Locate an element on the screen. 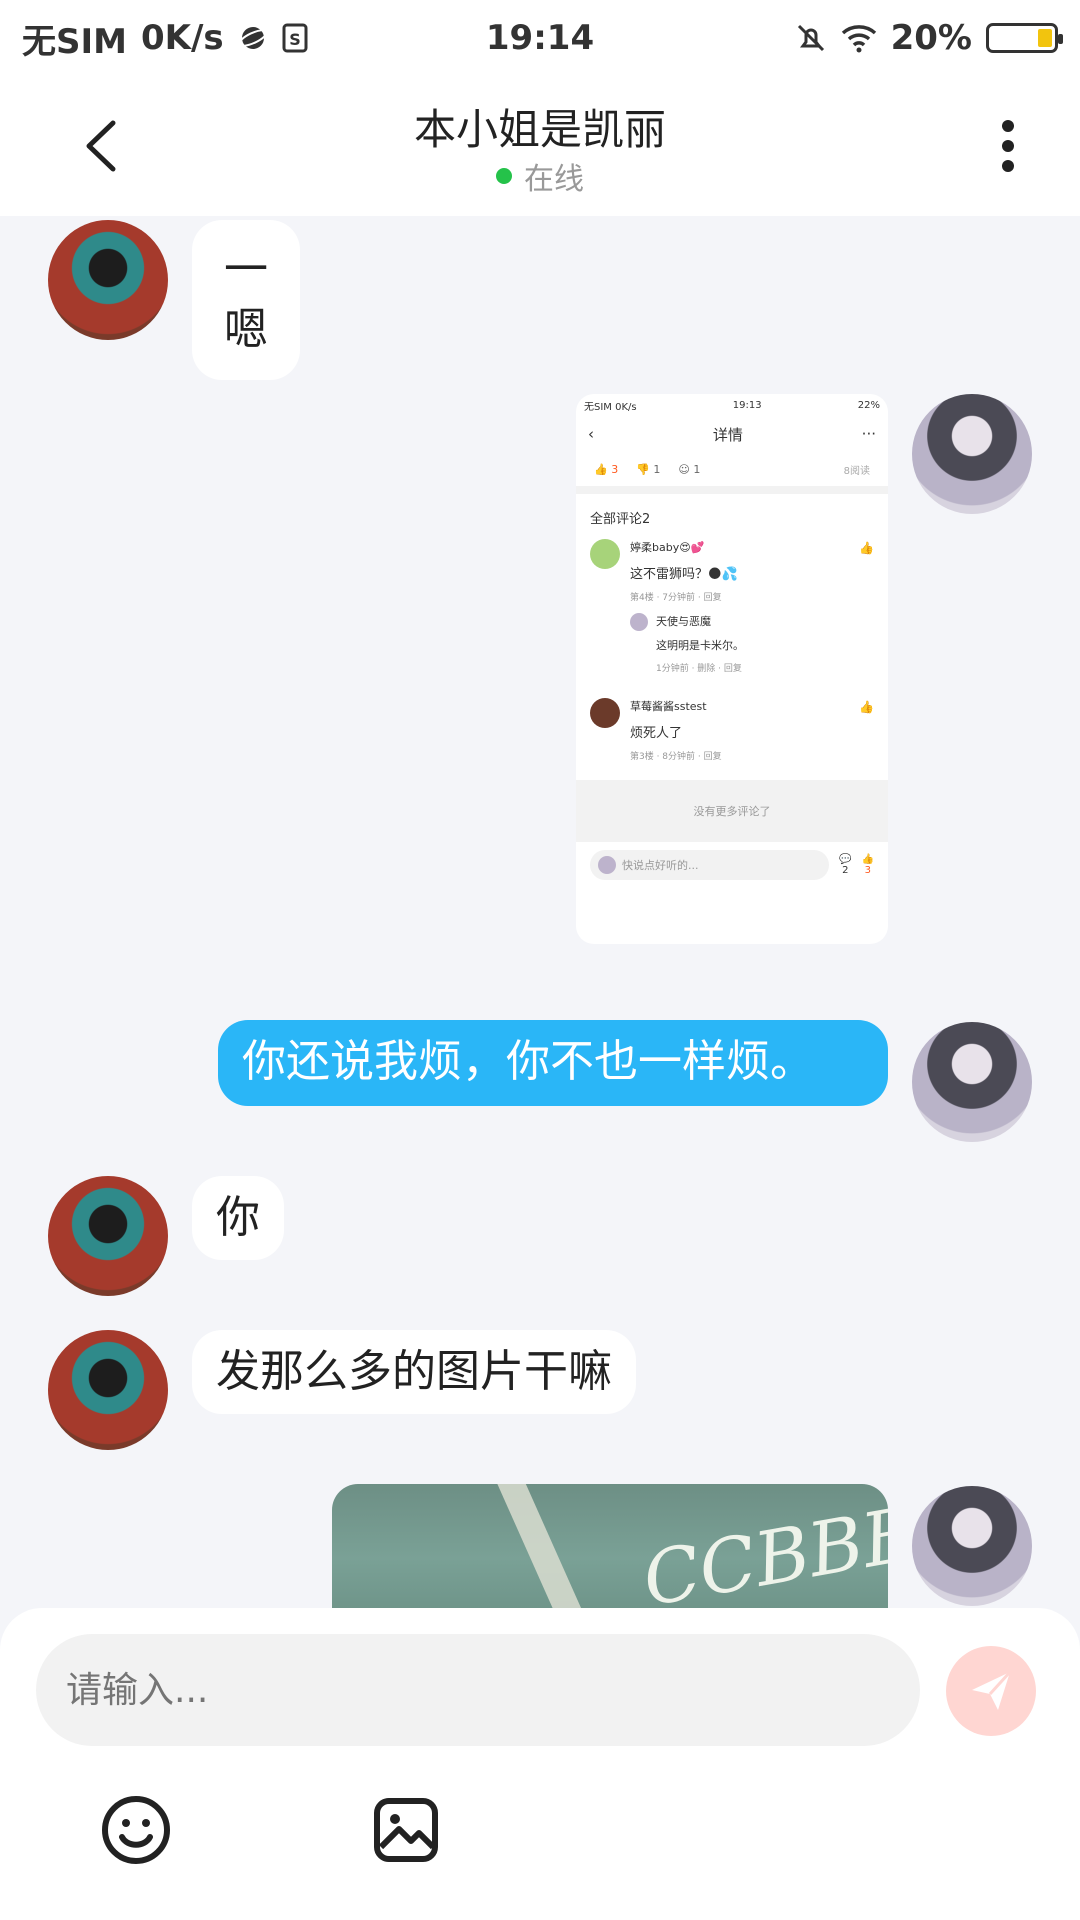 The height and width of the screenshot is (1920, 1080). shot-comment-meta: 第4楼 · 7分钟前 · 回复 is located at coordinates (676, 598).